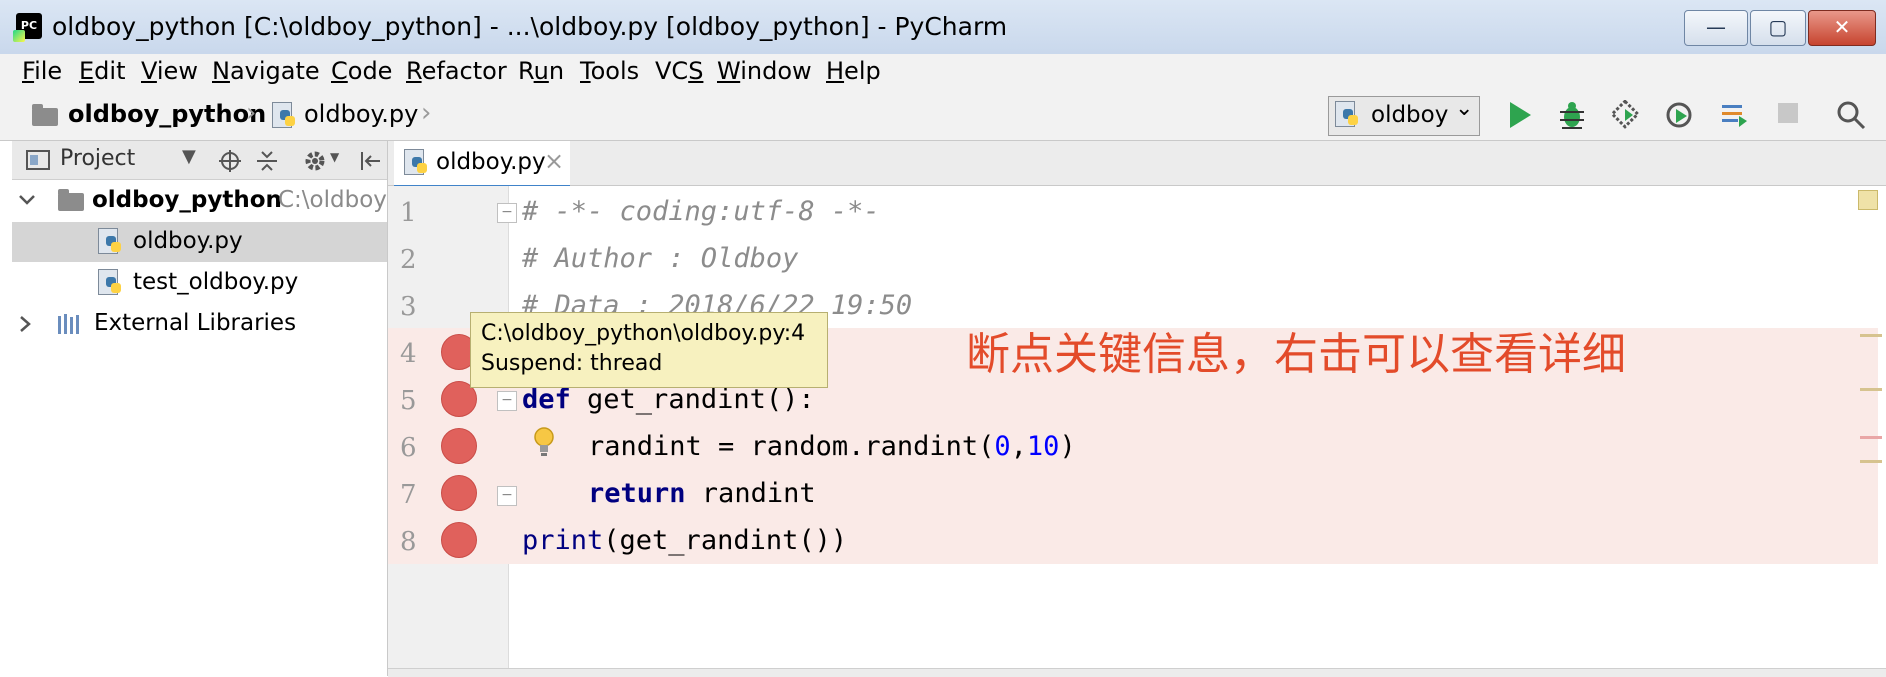 The height and width of the screenshot is (677, 1886). Describe the element at coordinates (408, 495) in the screenshot. I see `line-number: 7` at that location.